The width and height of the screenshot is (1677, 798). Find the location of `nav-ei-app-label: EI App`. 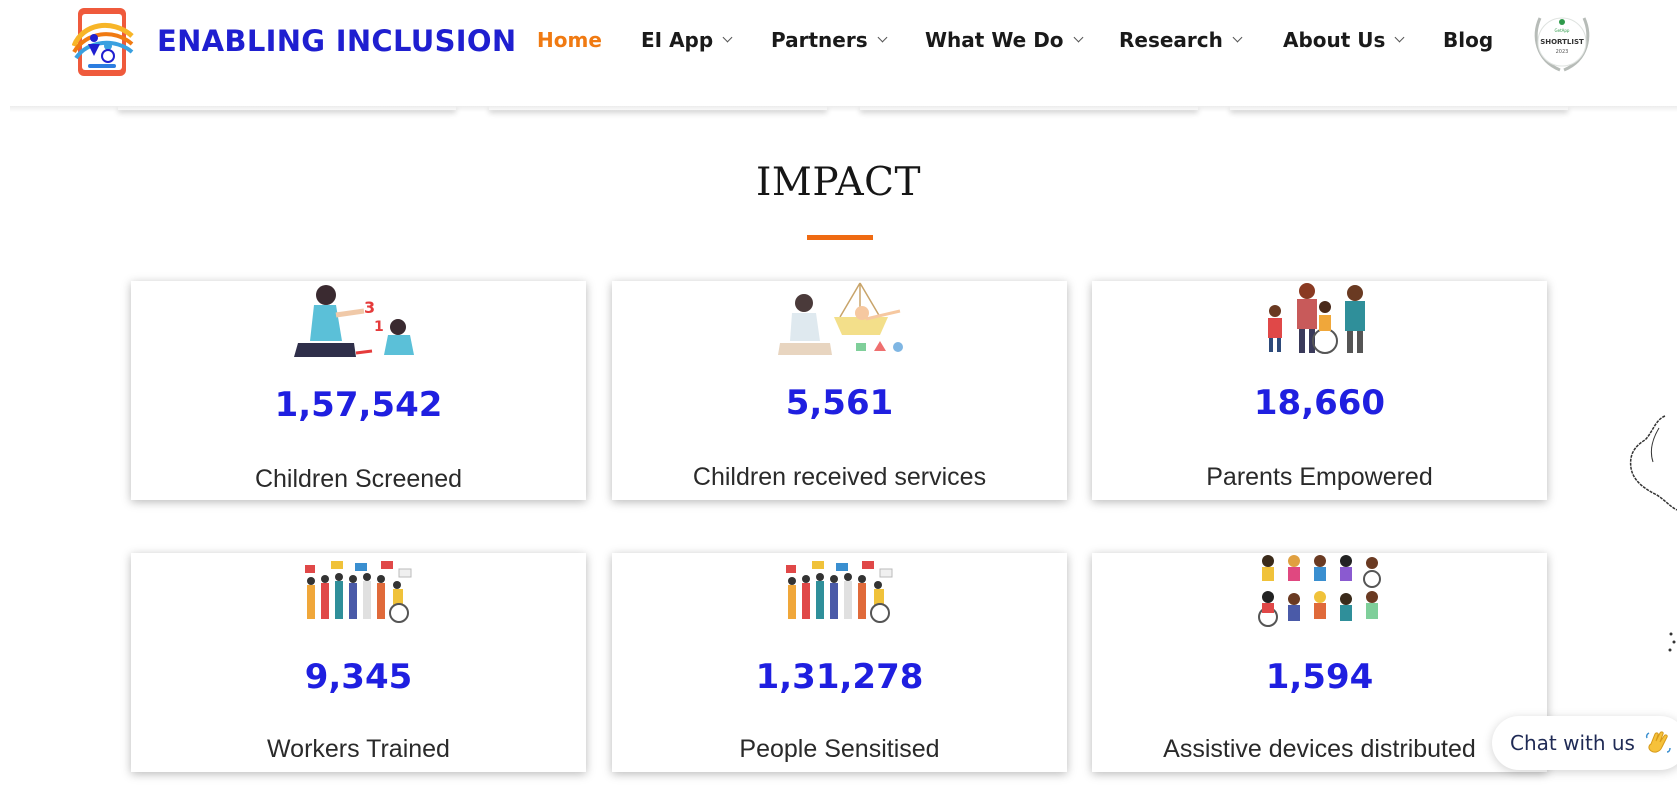

nav-ei-app-label: EI App is located at coordinates (677, 40).